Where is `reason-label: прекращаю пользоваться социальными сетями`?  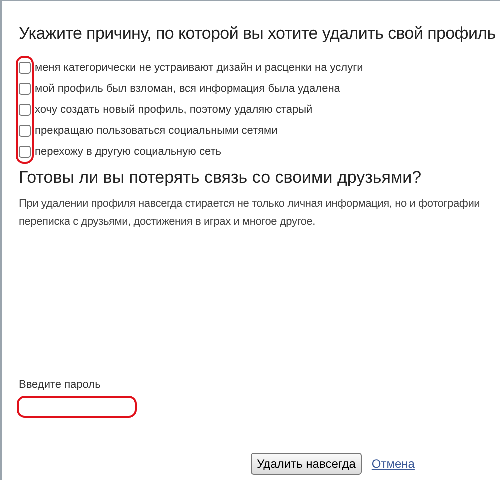
reason-label: прекращаю пользоваться социальными сетями is located at coordinates (157, 131).